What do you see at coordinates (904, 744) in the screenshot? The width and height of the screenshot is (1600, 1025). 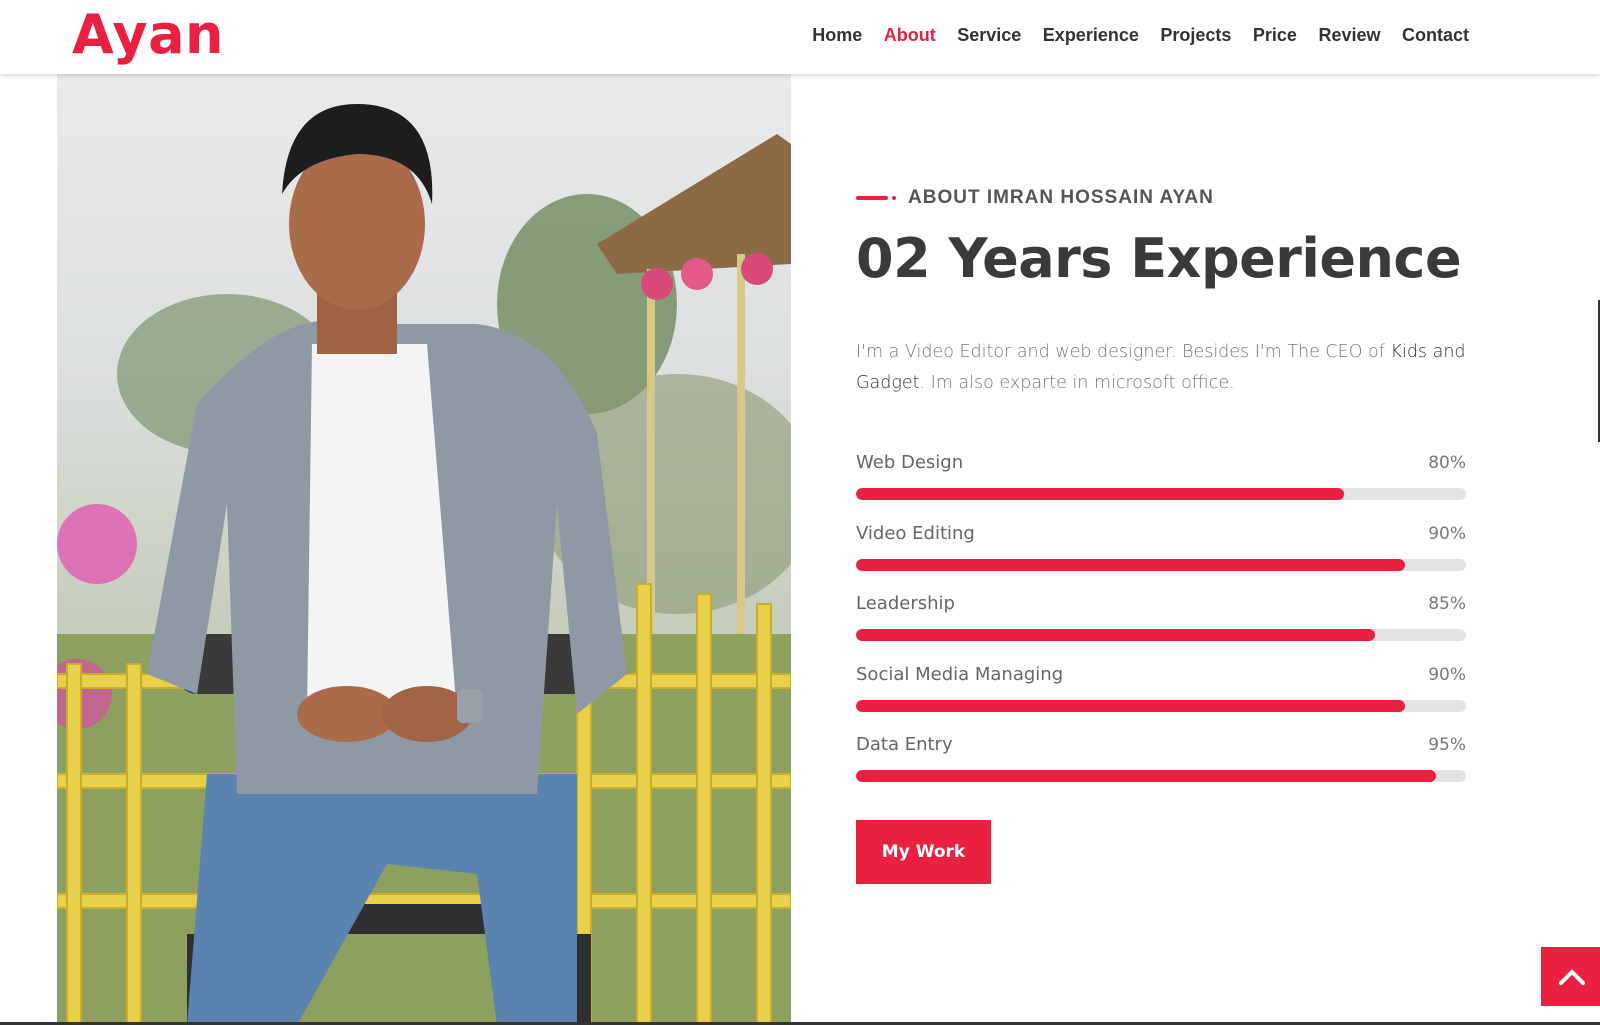 I see `skill-name: Data Entry` at bounding box center [904, 744].